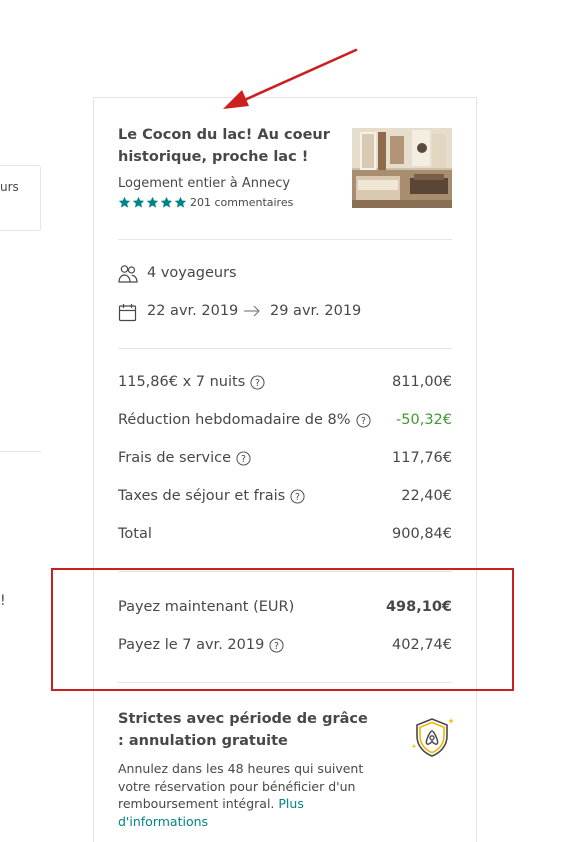 The height and width of the screenshot is (842, 587). I want to click on listing-subtitle: Logement entier à Annecy, so click(204, 183).